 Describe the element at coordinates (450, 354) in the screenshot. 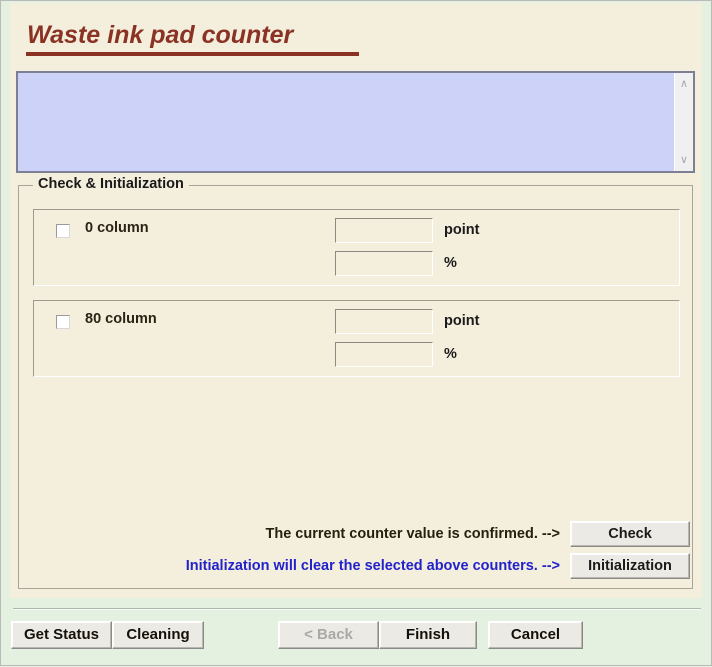

I see `unit-80-column-percent: %` at that location.